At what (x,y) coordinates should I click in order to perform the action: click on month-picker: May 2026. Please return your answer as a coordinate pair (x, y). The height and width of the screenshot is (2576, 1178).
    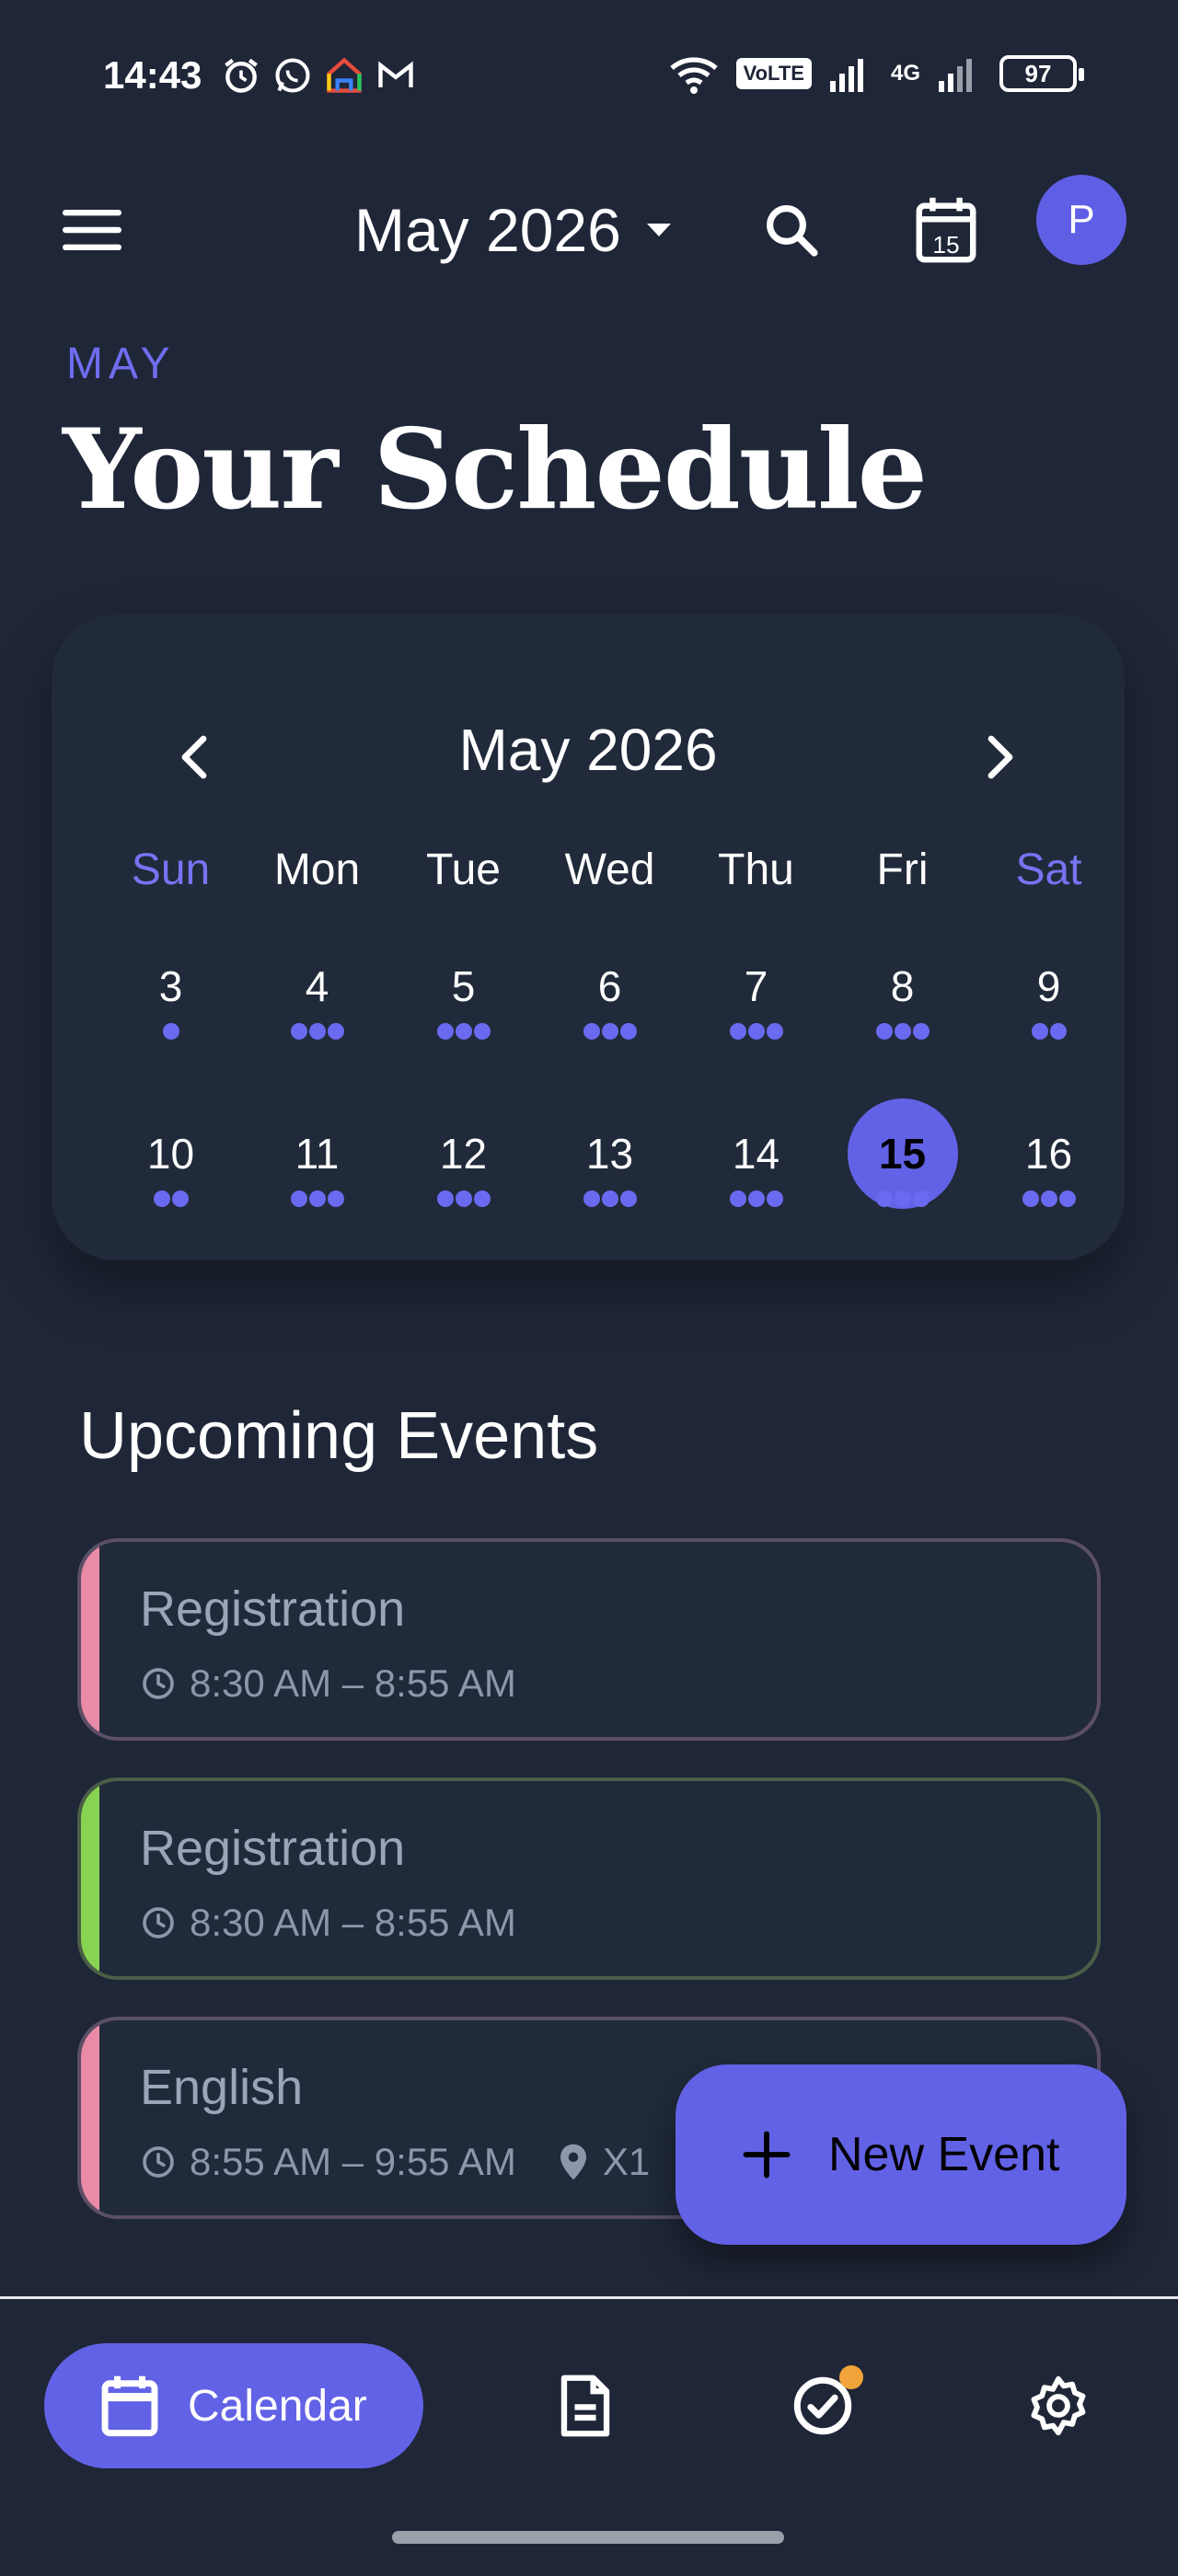
    Looking at the image, I should click on (513, 230).